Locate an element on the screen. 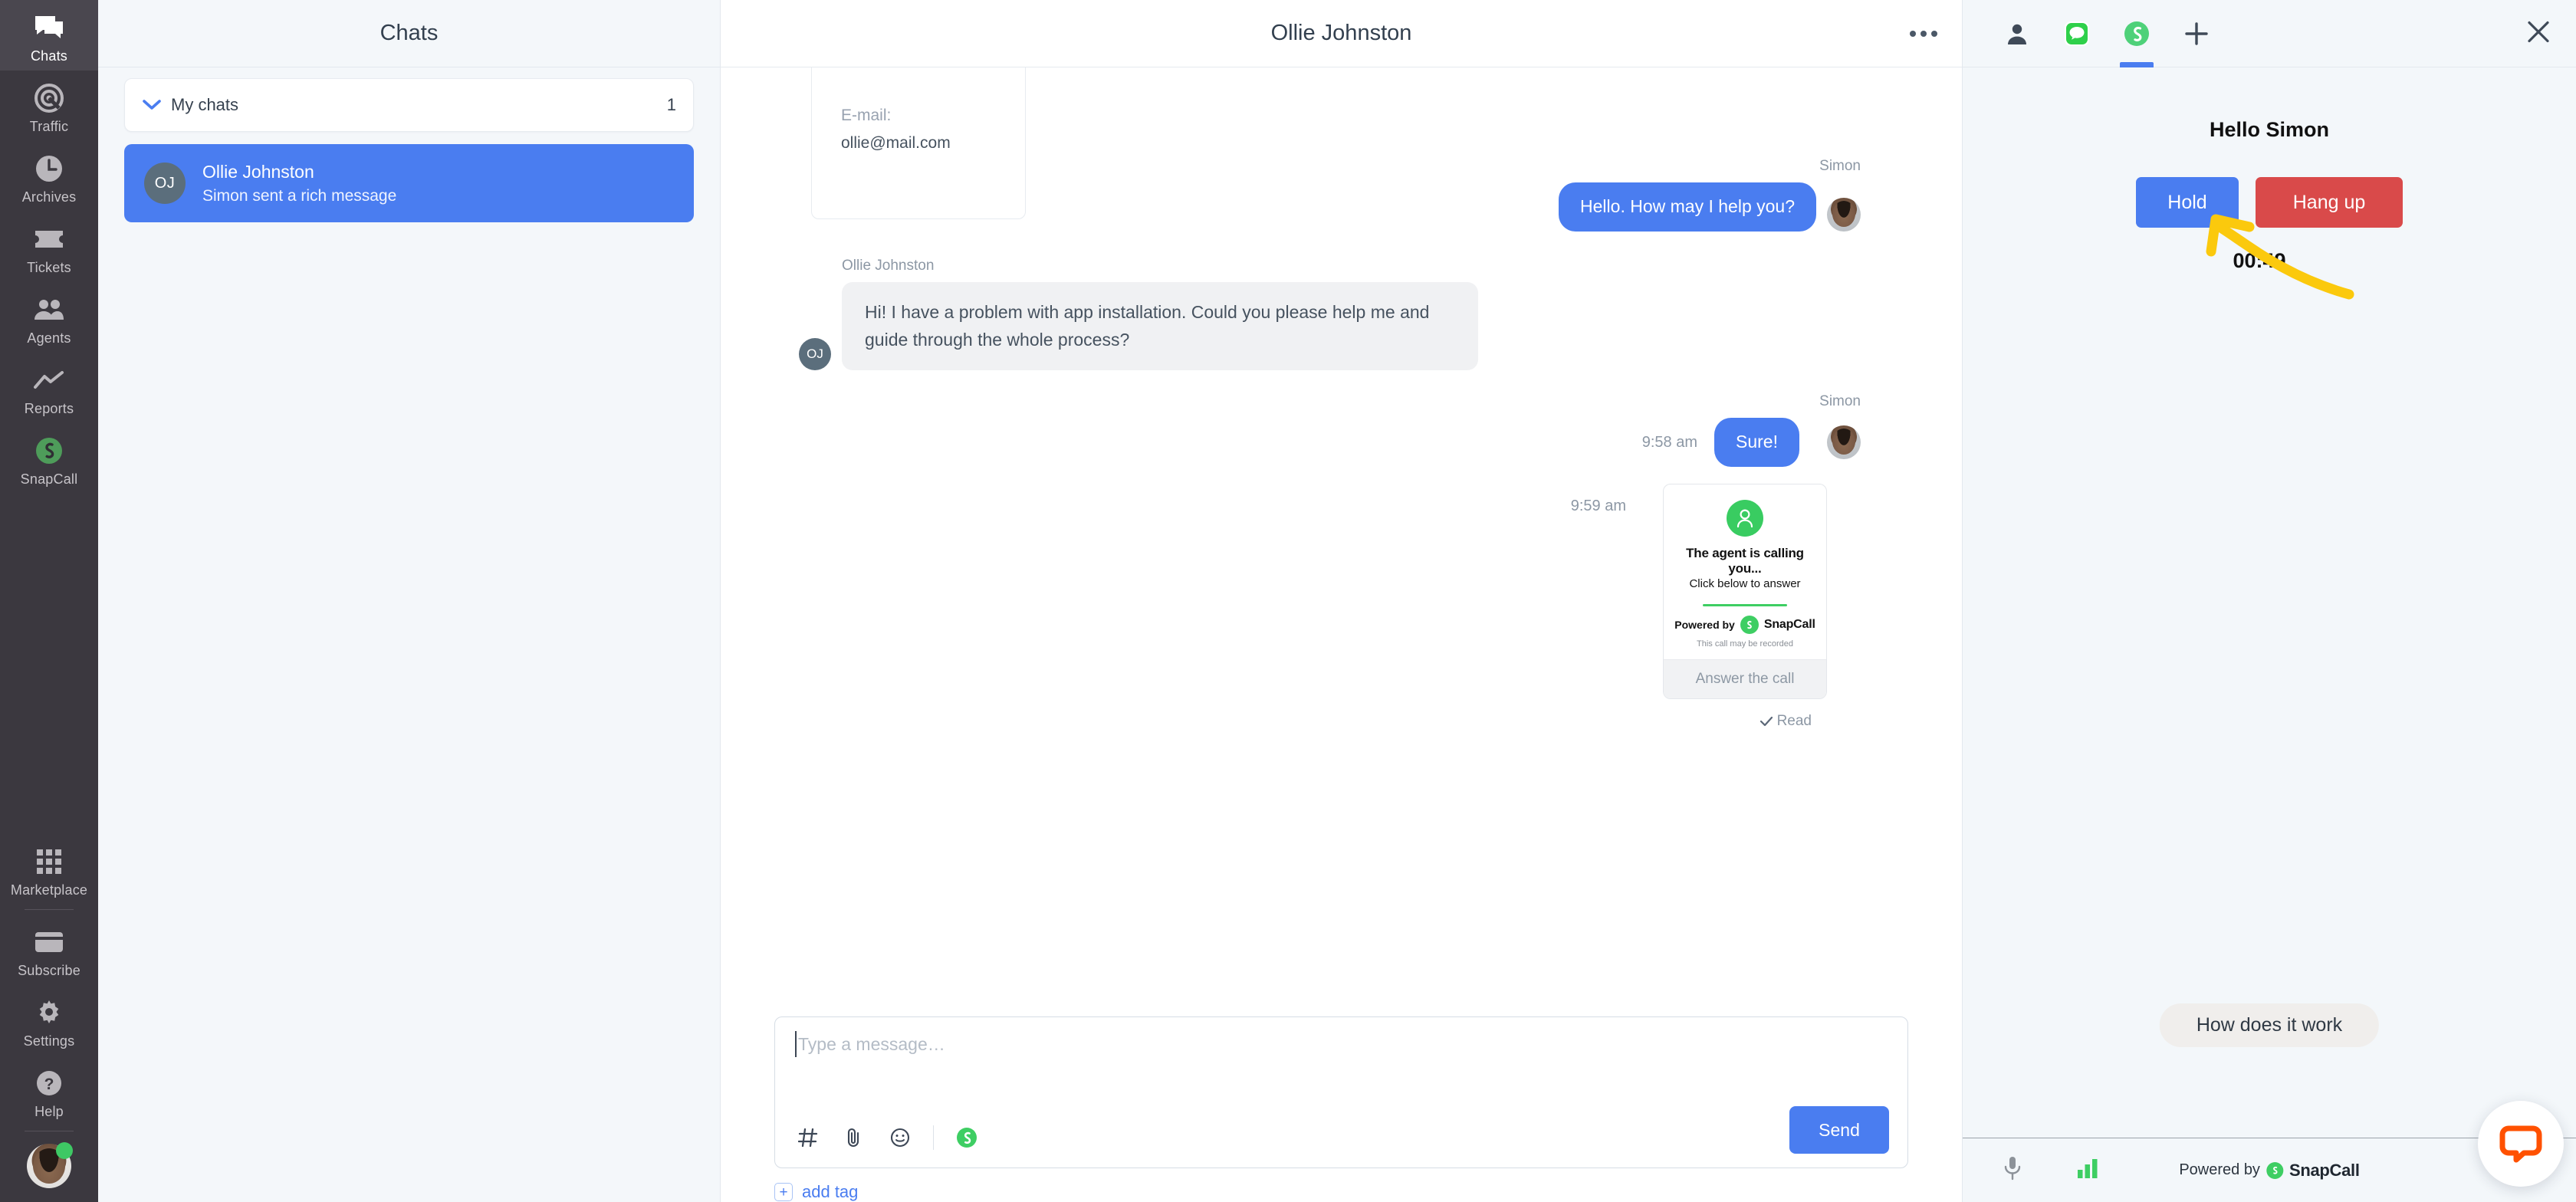 The height and width of the screenshot is (1202, 2576). snapcall-card-powered: Powered by SnapCall is located at coordinates (1745, 625).